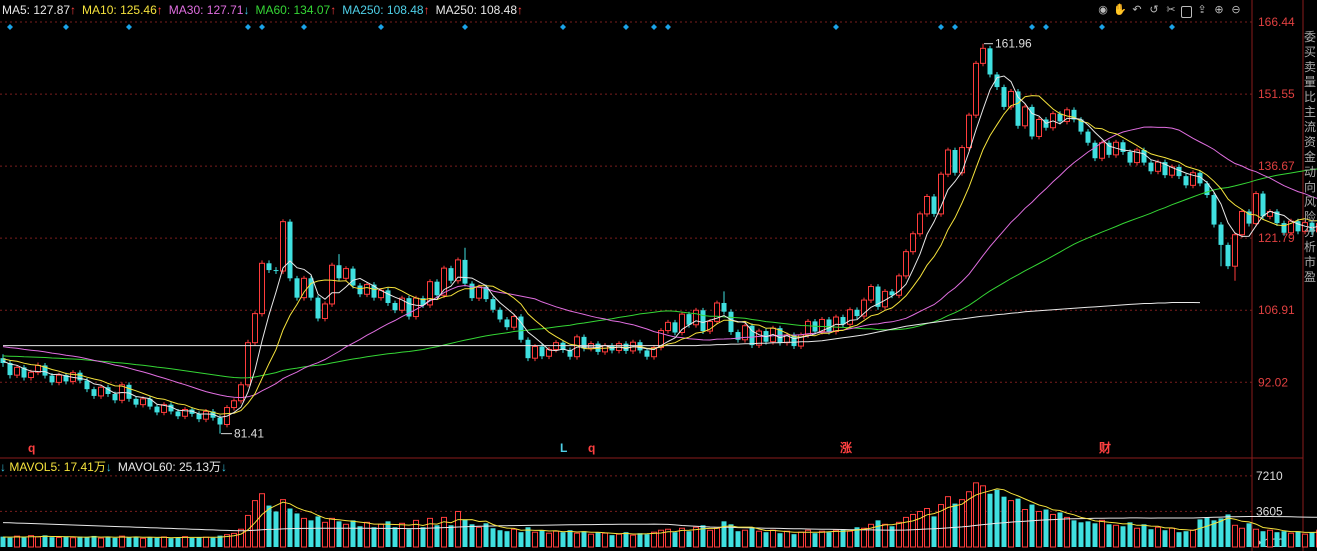 This screenshot has width=1317, height=551. I want to click on event-marker: 涨, so click(846, 447).